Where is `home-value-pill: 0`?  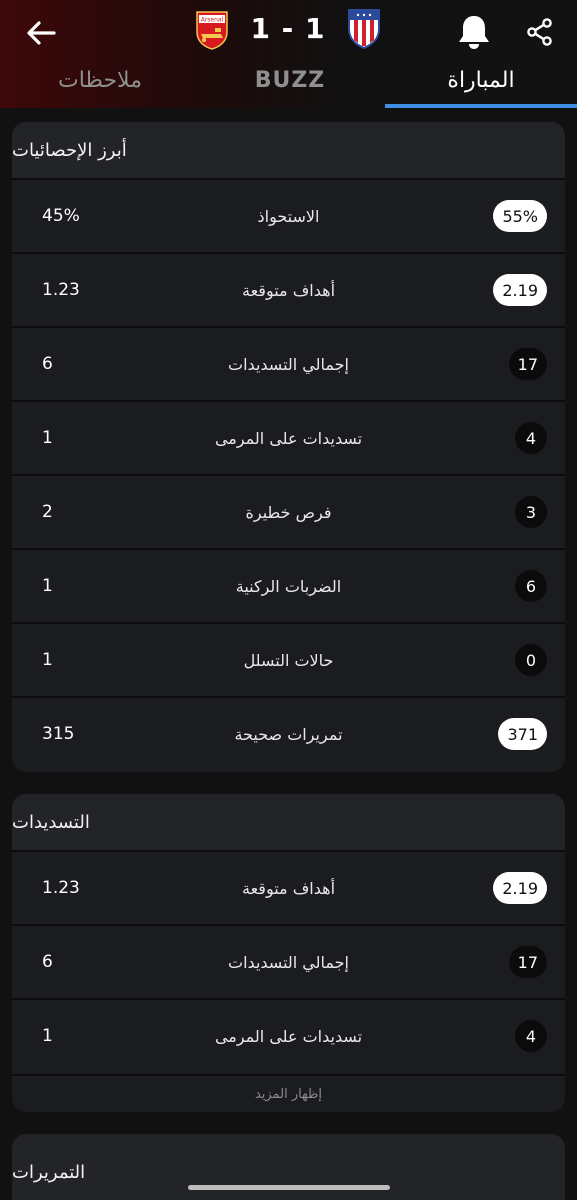 home-value-pill: 0 is located at coordinates (531, 660).